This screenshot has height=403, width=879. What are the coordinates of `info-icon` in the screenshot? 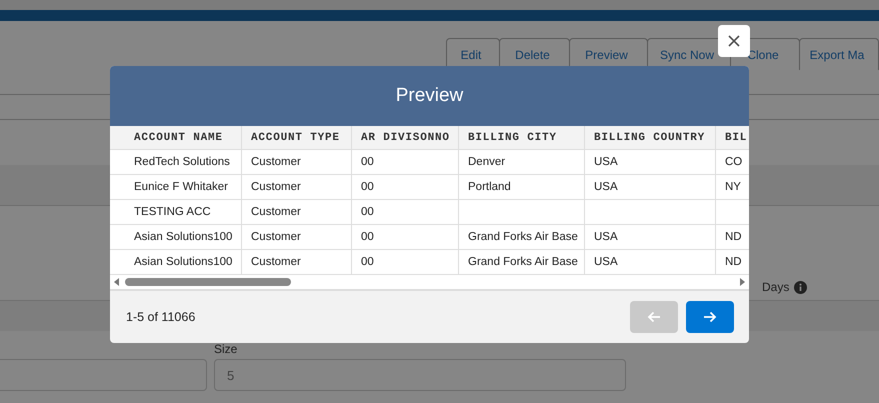 It's located at (801, 287).